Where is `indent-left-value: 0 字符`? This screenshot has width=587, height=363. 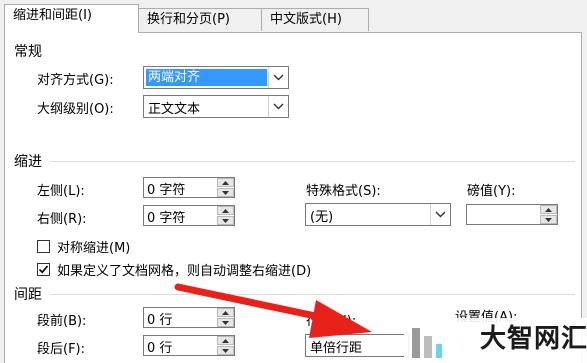
indent-left-value: 0 字符 is located at coordinates (166, 190).